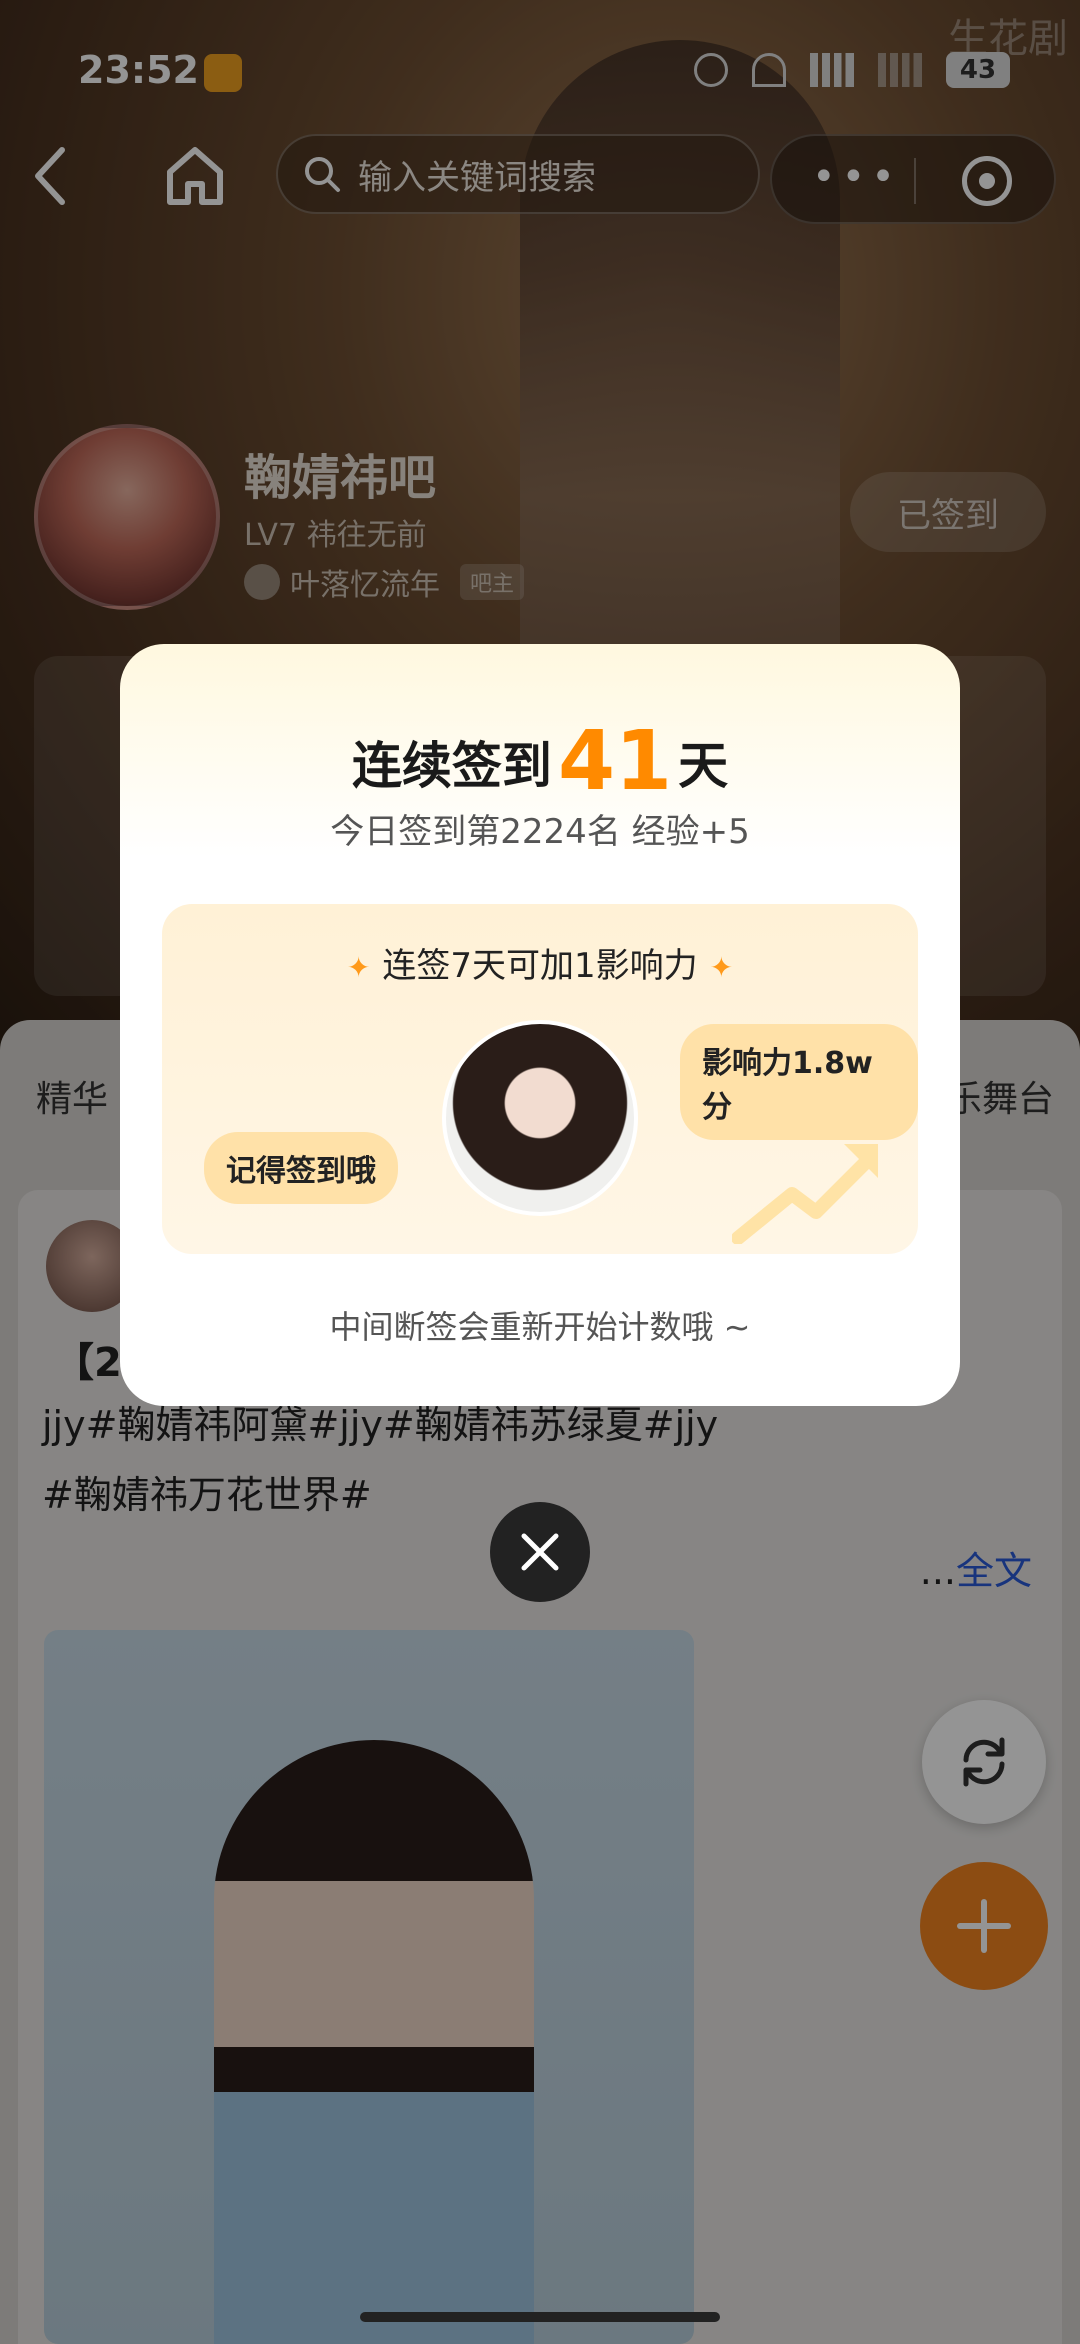 This screenshot has width=1080, height=2344. What do you see at coordinates (703, 766) in the screenshot?
I see `streak-title-suffix: 天` at bounding box center [703, 766].